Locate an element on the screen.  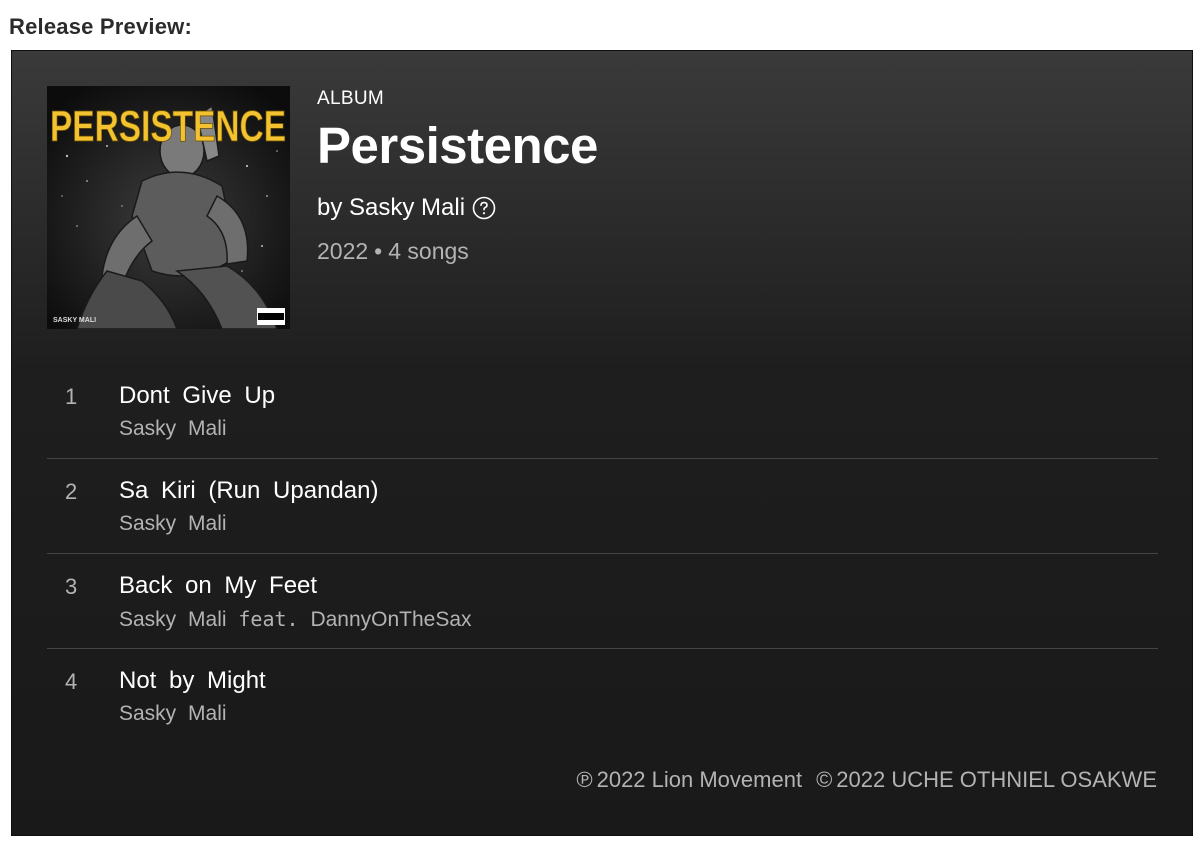
track-row: 4 Not by Might Sasky Mali is located at coordinates (602, 696).